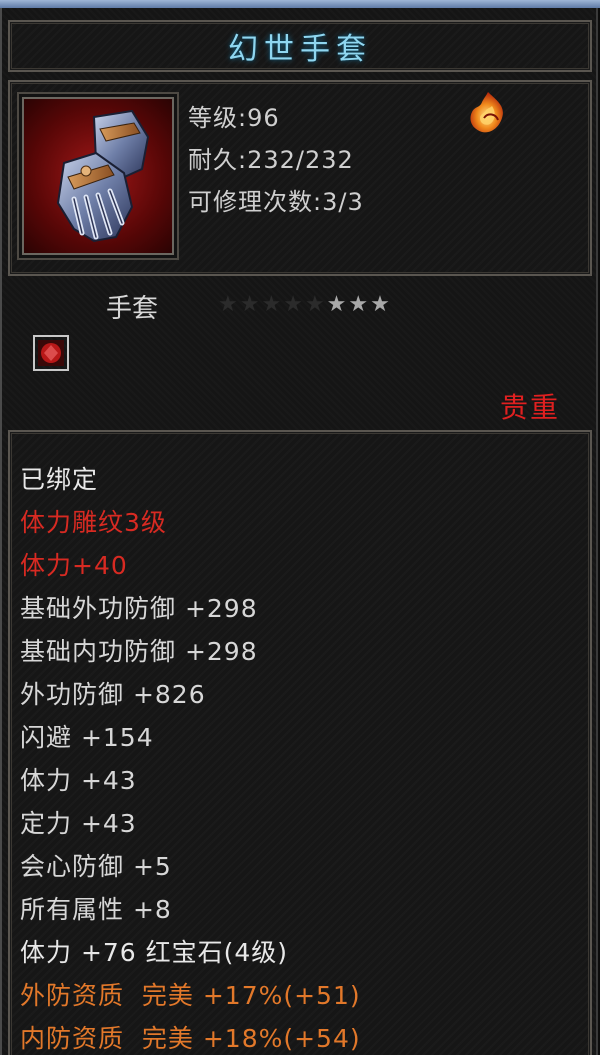 The width and height of the screenshot is (600, 1055). What do you see at coordinates (276, 202) in the screenshot?
I see `item-repair-count: 可修理次数:3/3` at bounding box center [276, 202].